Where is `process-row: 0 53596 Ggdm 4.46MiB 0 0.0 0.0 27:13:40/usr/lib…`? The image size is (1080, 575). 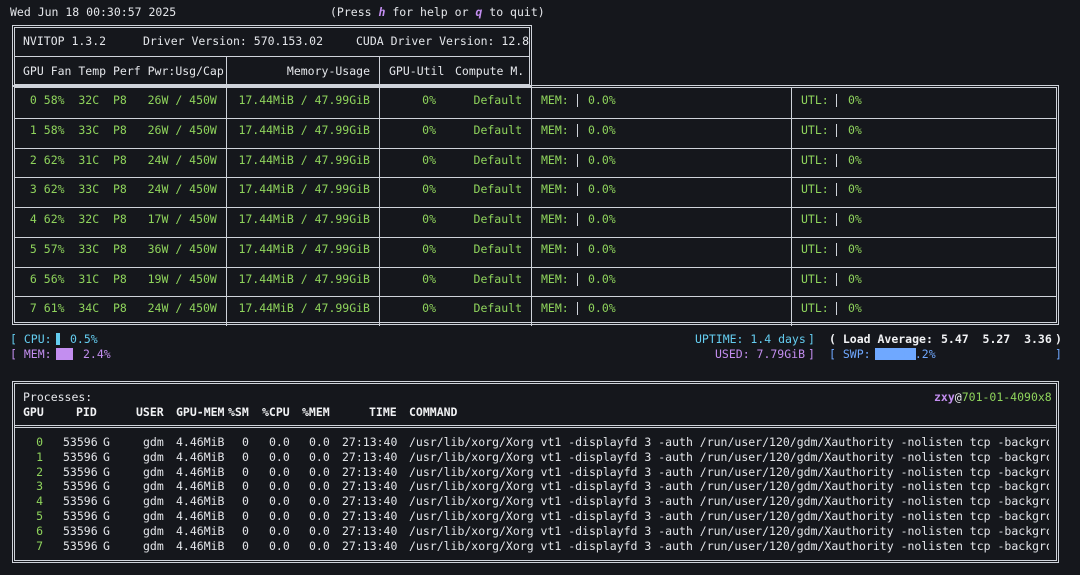 process-row: 0 53596 Ggdm 4.46MiB 0 0.0 0.0 27:13:40/usr/lib… is located at coordinates (540, 442).